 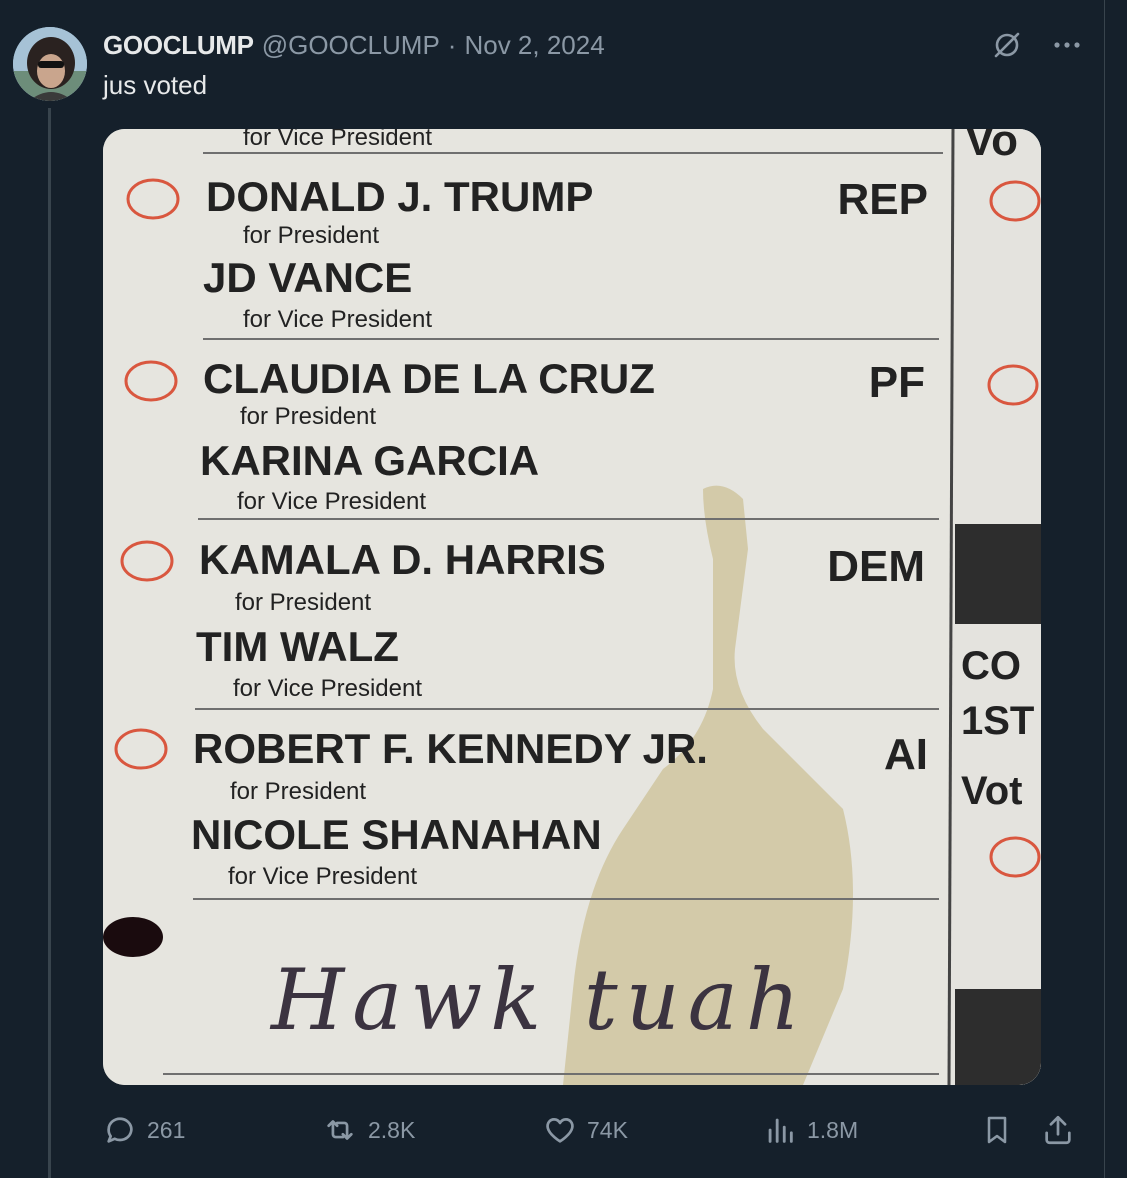 I want to click on candidate-3-president-role: for President, so click(x=303, y=602).